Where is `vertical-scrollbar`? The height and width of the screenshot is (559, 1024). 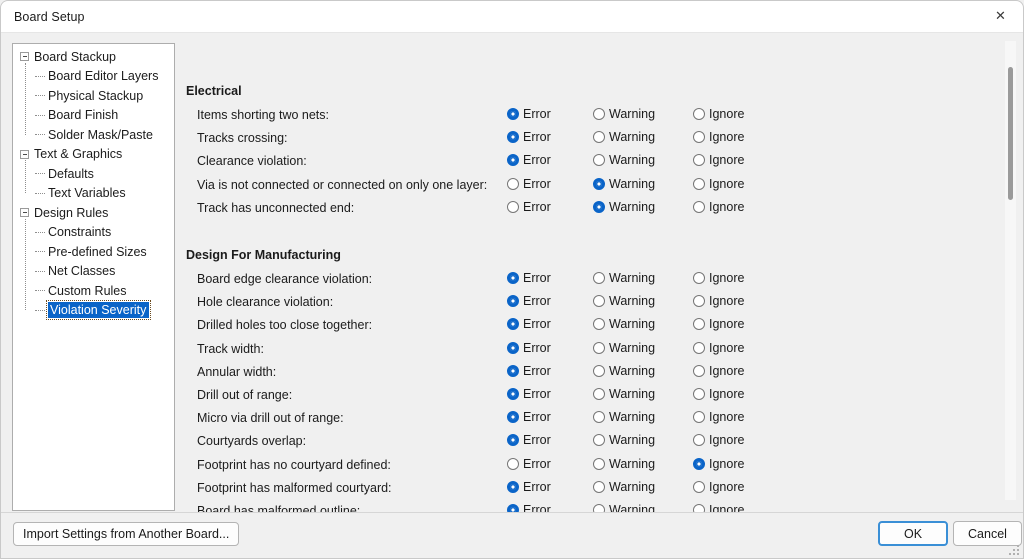
vertical-scrollbar is located at coordinates (1010, 270).